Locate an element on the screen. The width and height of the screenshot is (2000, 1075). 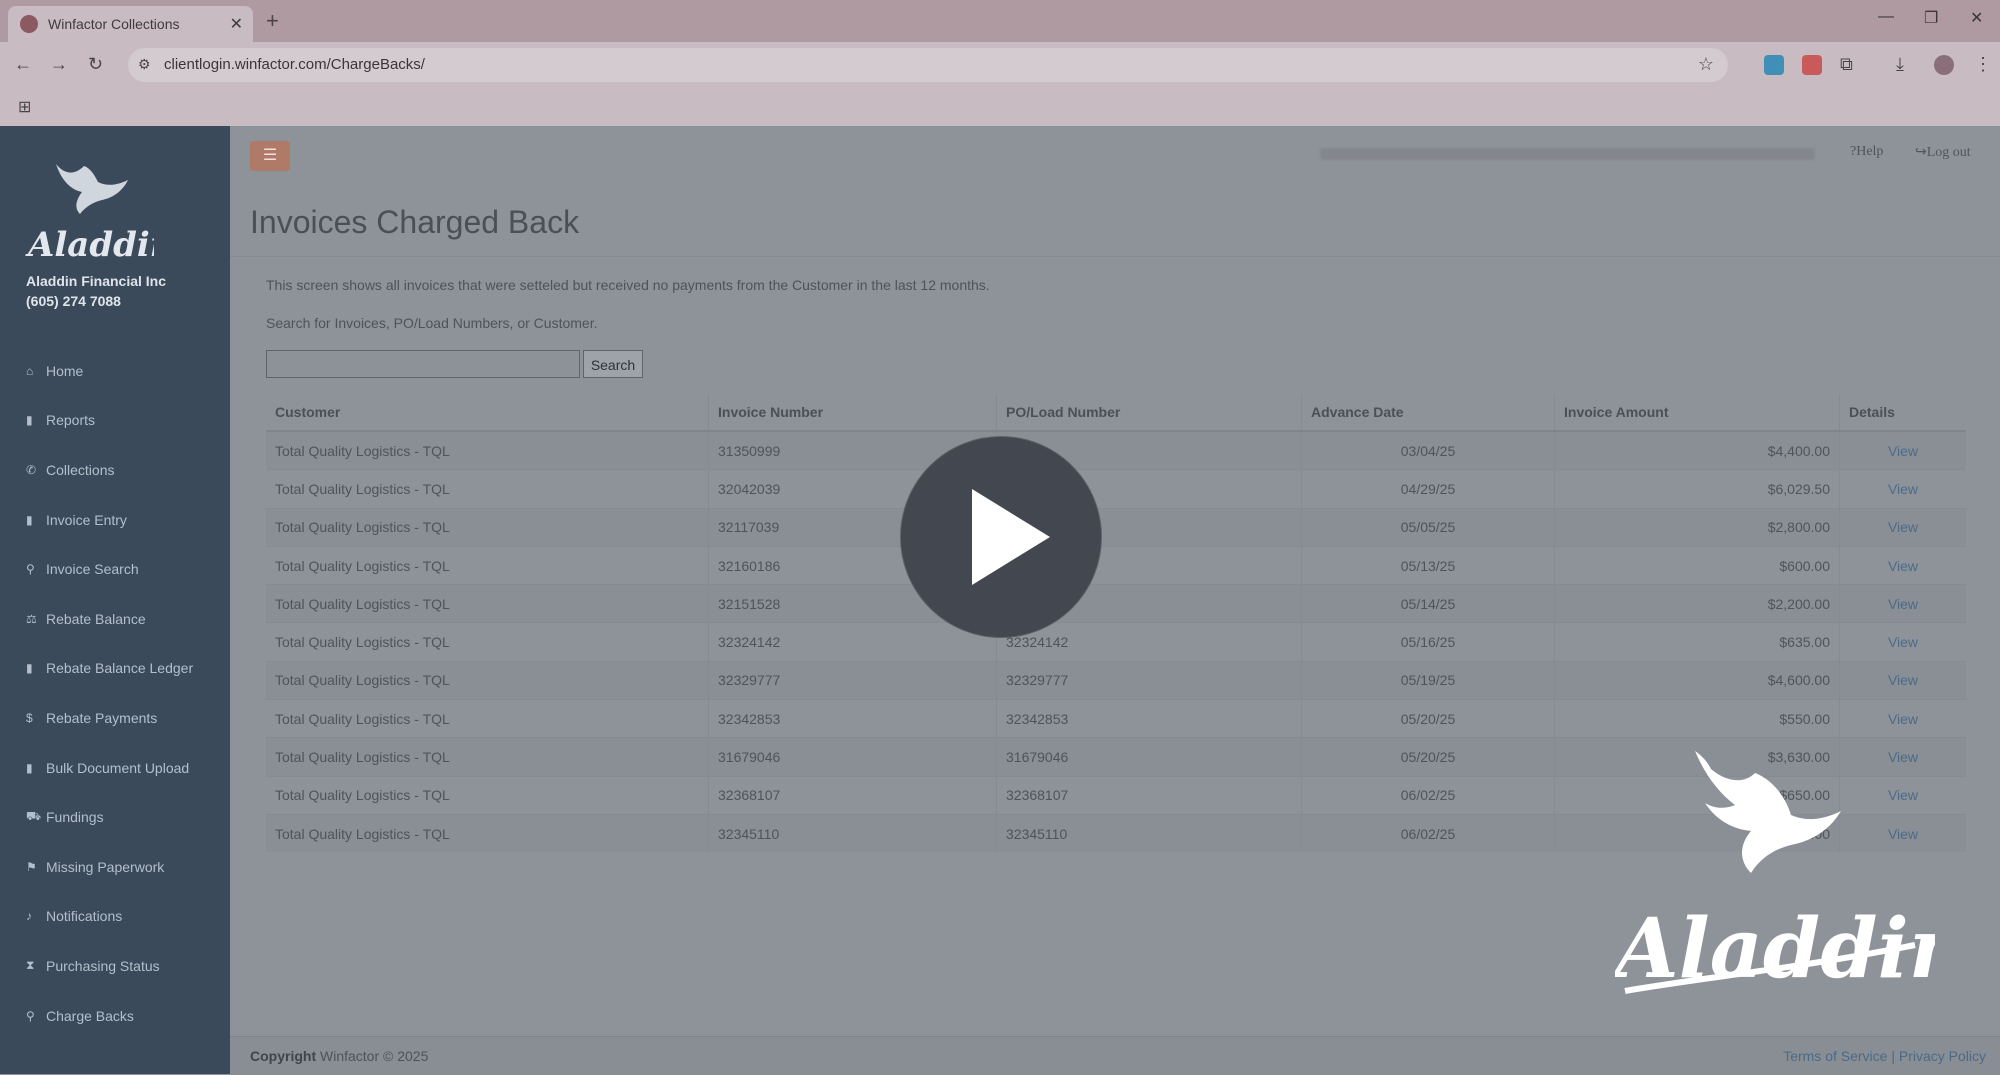
new-tab-button: + is located at coordinates (272, 21).